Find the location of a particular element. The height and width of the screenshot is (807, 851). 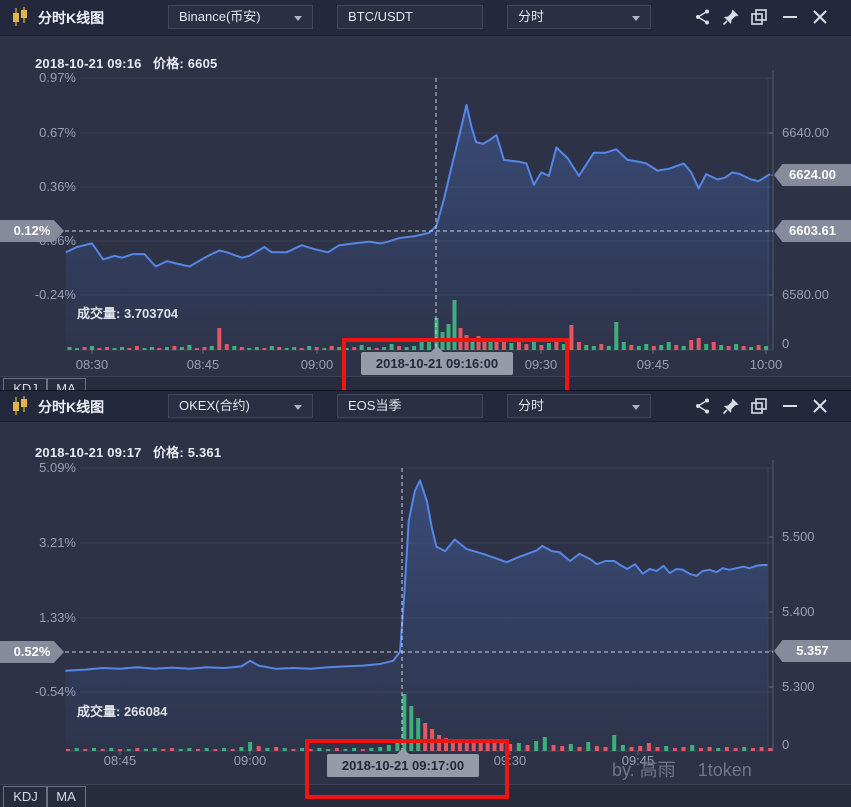

x-axis-tick: 09:45 is located at coordinates (653, 364).